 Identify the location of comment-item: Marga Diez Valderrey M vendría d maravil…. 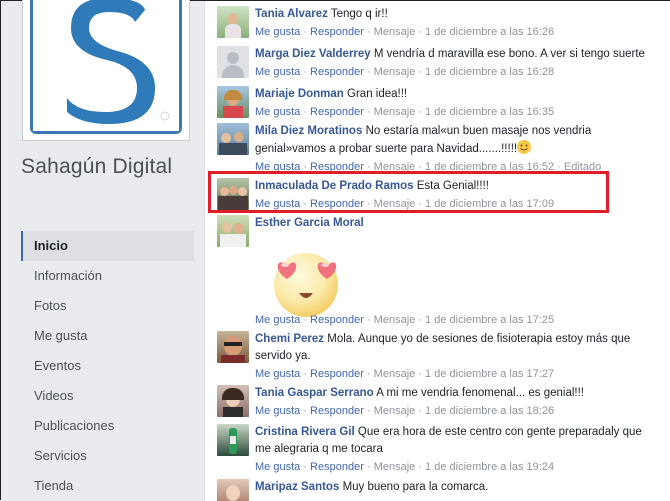
(437, 63).